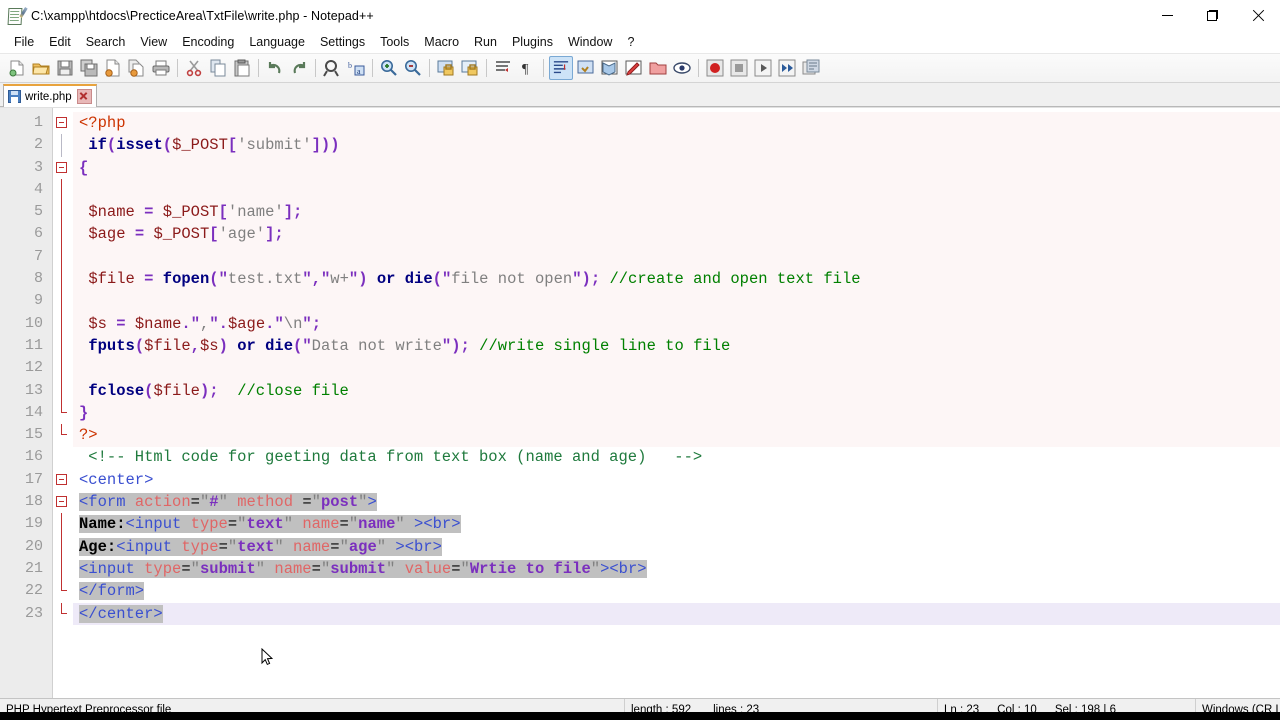 This screenshot has height=720, width=1280. I want to click on code-line: </center>, so click(676, 614).